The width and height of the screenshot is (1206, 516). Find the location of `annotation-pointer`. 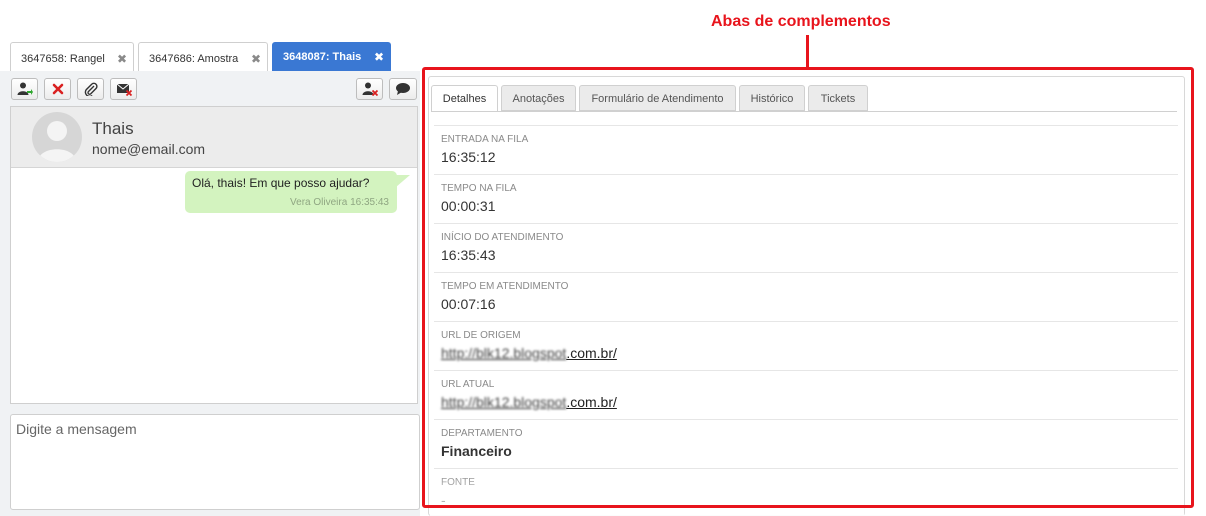

annotation-pointer is located at coordinates (807, 52).